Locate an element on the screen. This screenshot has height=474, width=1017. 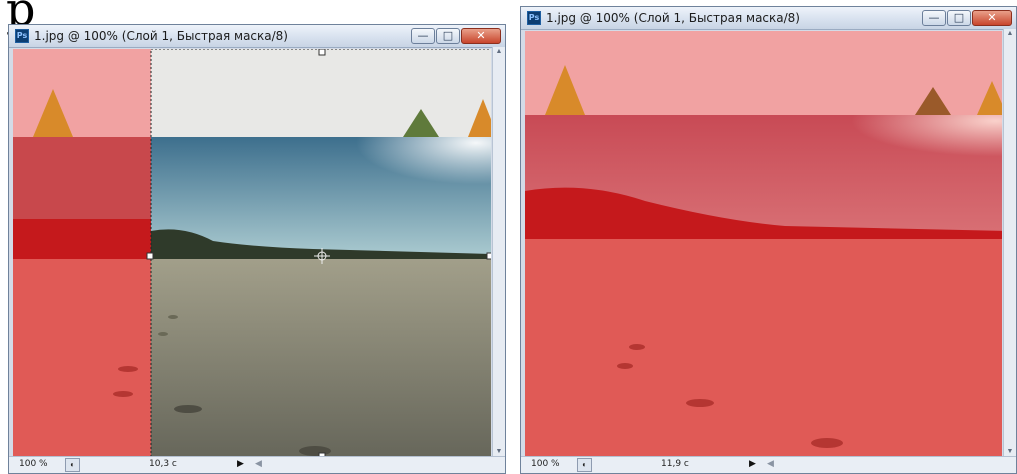
status-info: 11,9 с is located at coordinates (675, 464).